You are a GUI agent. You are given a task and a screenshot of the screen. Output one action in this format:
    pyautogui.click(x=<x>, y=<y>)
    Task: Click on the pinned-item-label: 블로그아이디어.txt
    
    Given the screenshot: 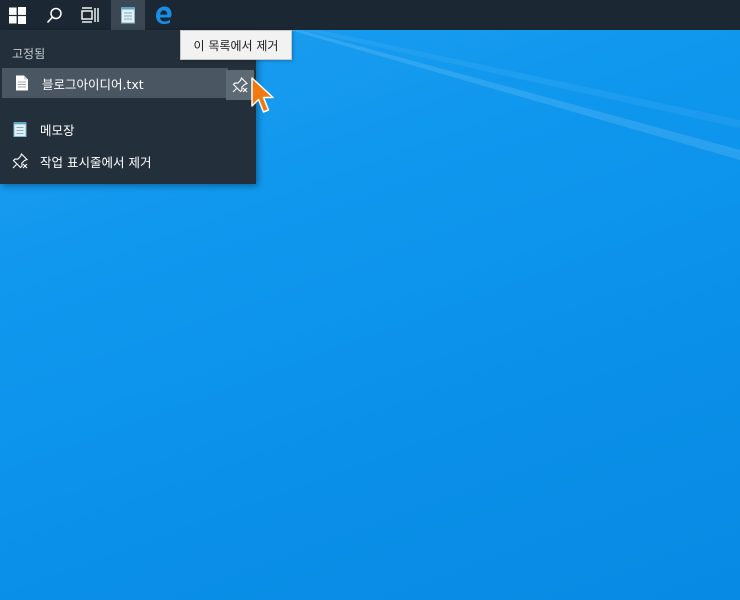 What is the action you would take?
    pyautogui.click(x=93, y=84)
    